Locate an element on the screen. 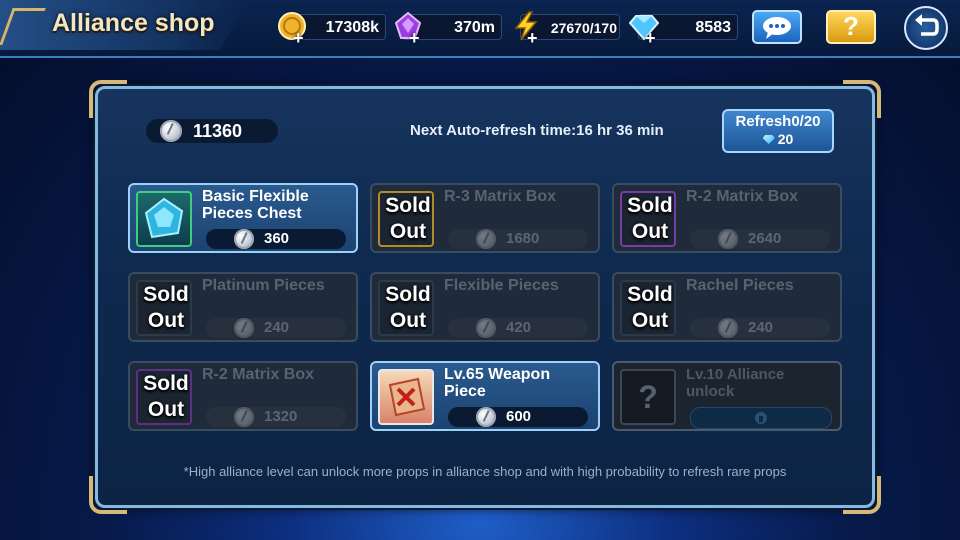 The width and height of the screenshot is (960, 540). price-tag: 1680 is located at coordinates (518, 239).